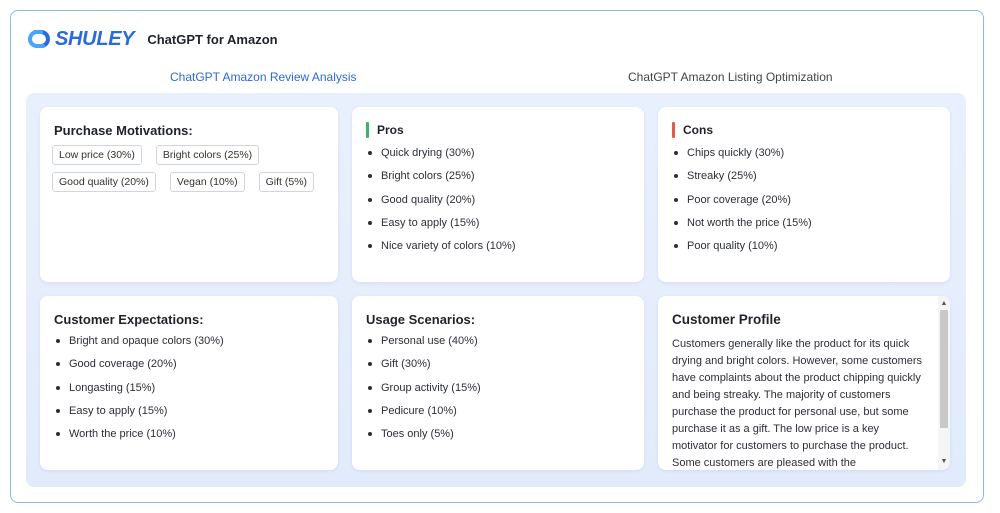 This screenshot has width=1000, height=513. I want to click on tab-listing-optimization: ChatGPT Amazon Listing Optimization, so click(730, 77).